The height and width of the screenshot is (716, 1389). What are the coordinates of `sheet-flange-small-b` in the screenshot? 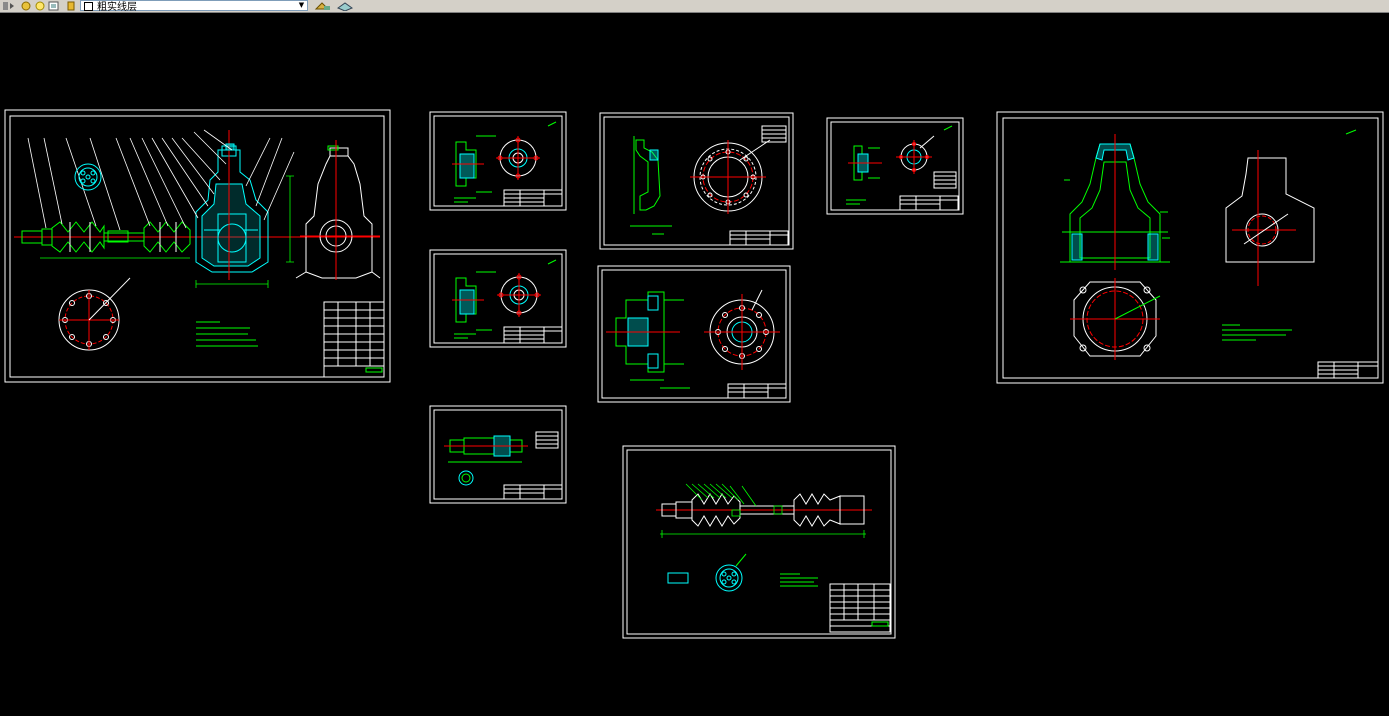 It's located at (498, 298).